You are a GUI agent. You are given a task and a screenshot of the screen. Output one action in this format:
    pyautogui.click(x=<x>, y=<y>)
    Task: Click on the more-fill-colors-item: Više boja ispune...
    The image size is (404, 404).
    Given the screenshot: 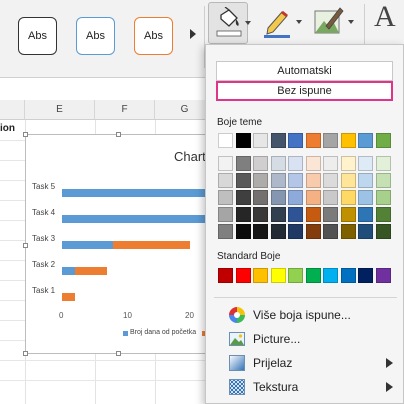 What is the action you would take?
    pyautogui.click(x=305, y=315)
    